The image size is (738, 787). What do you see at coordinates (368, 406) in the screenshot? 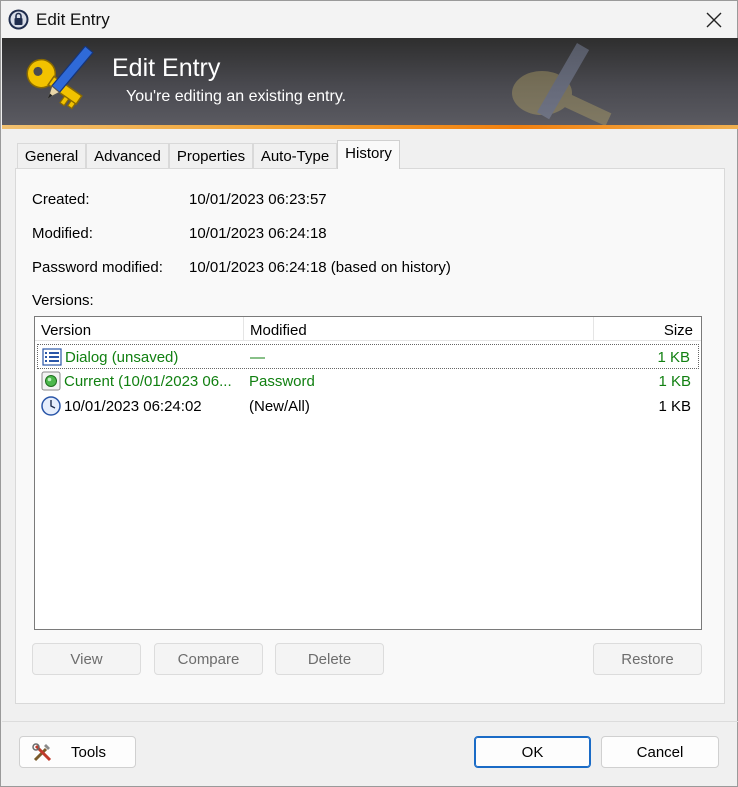
I see `list-item: 10/01/2023 06:24:02 (New/All) 1 KB` at bounding box center [368, 406].